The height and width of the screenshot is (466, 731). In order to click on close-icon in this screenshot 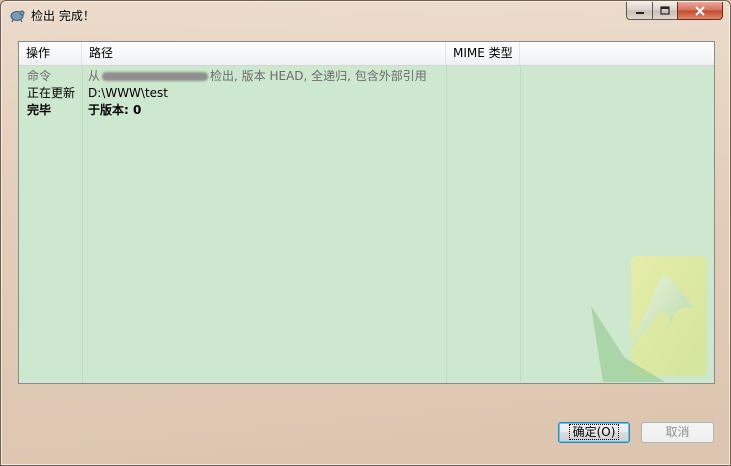, I will do `click(700, 10)`.